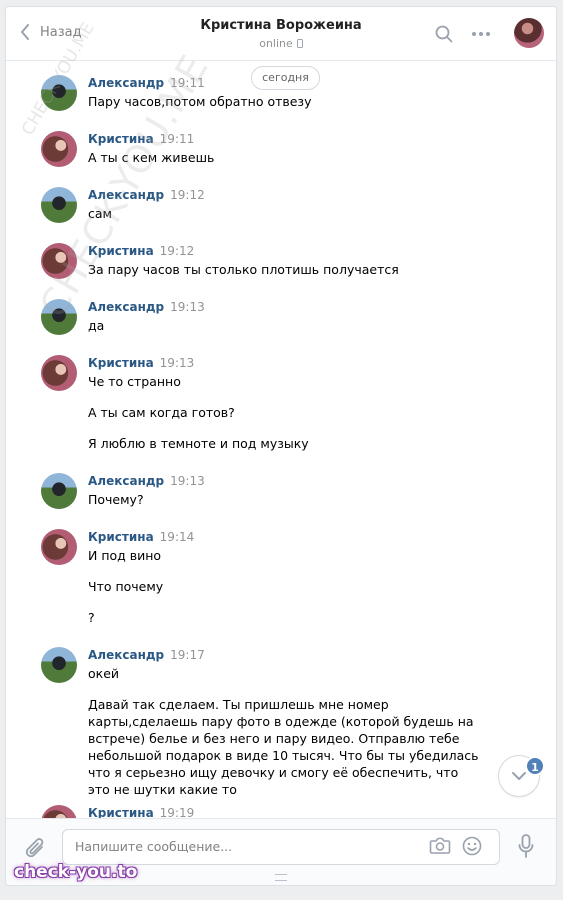  Describe the element at coordinates (535, 766) in the screenshot. I see `unread-badge: 1` at that location.